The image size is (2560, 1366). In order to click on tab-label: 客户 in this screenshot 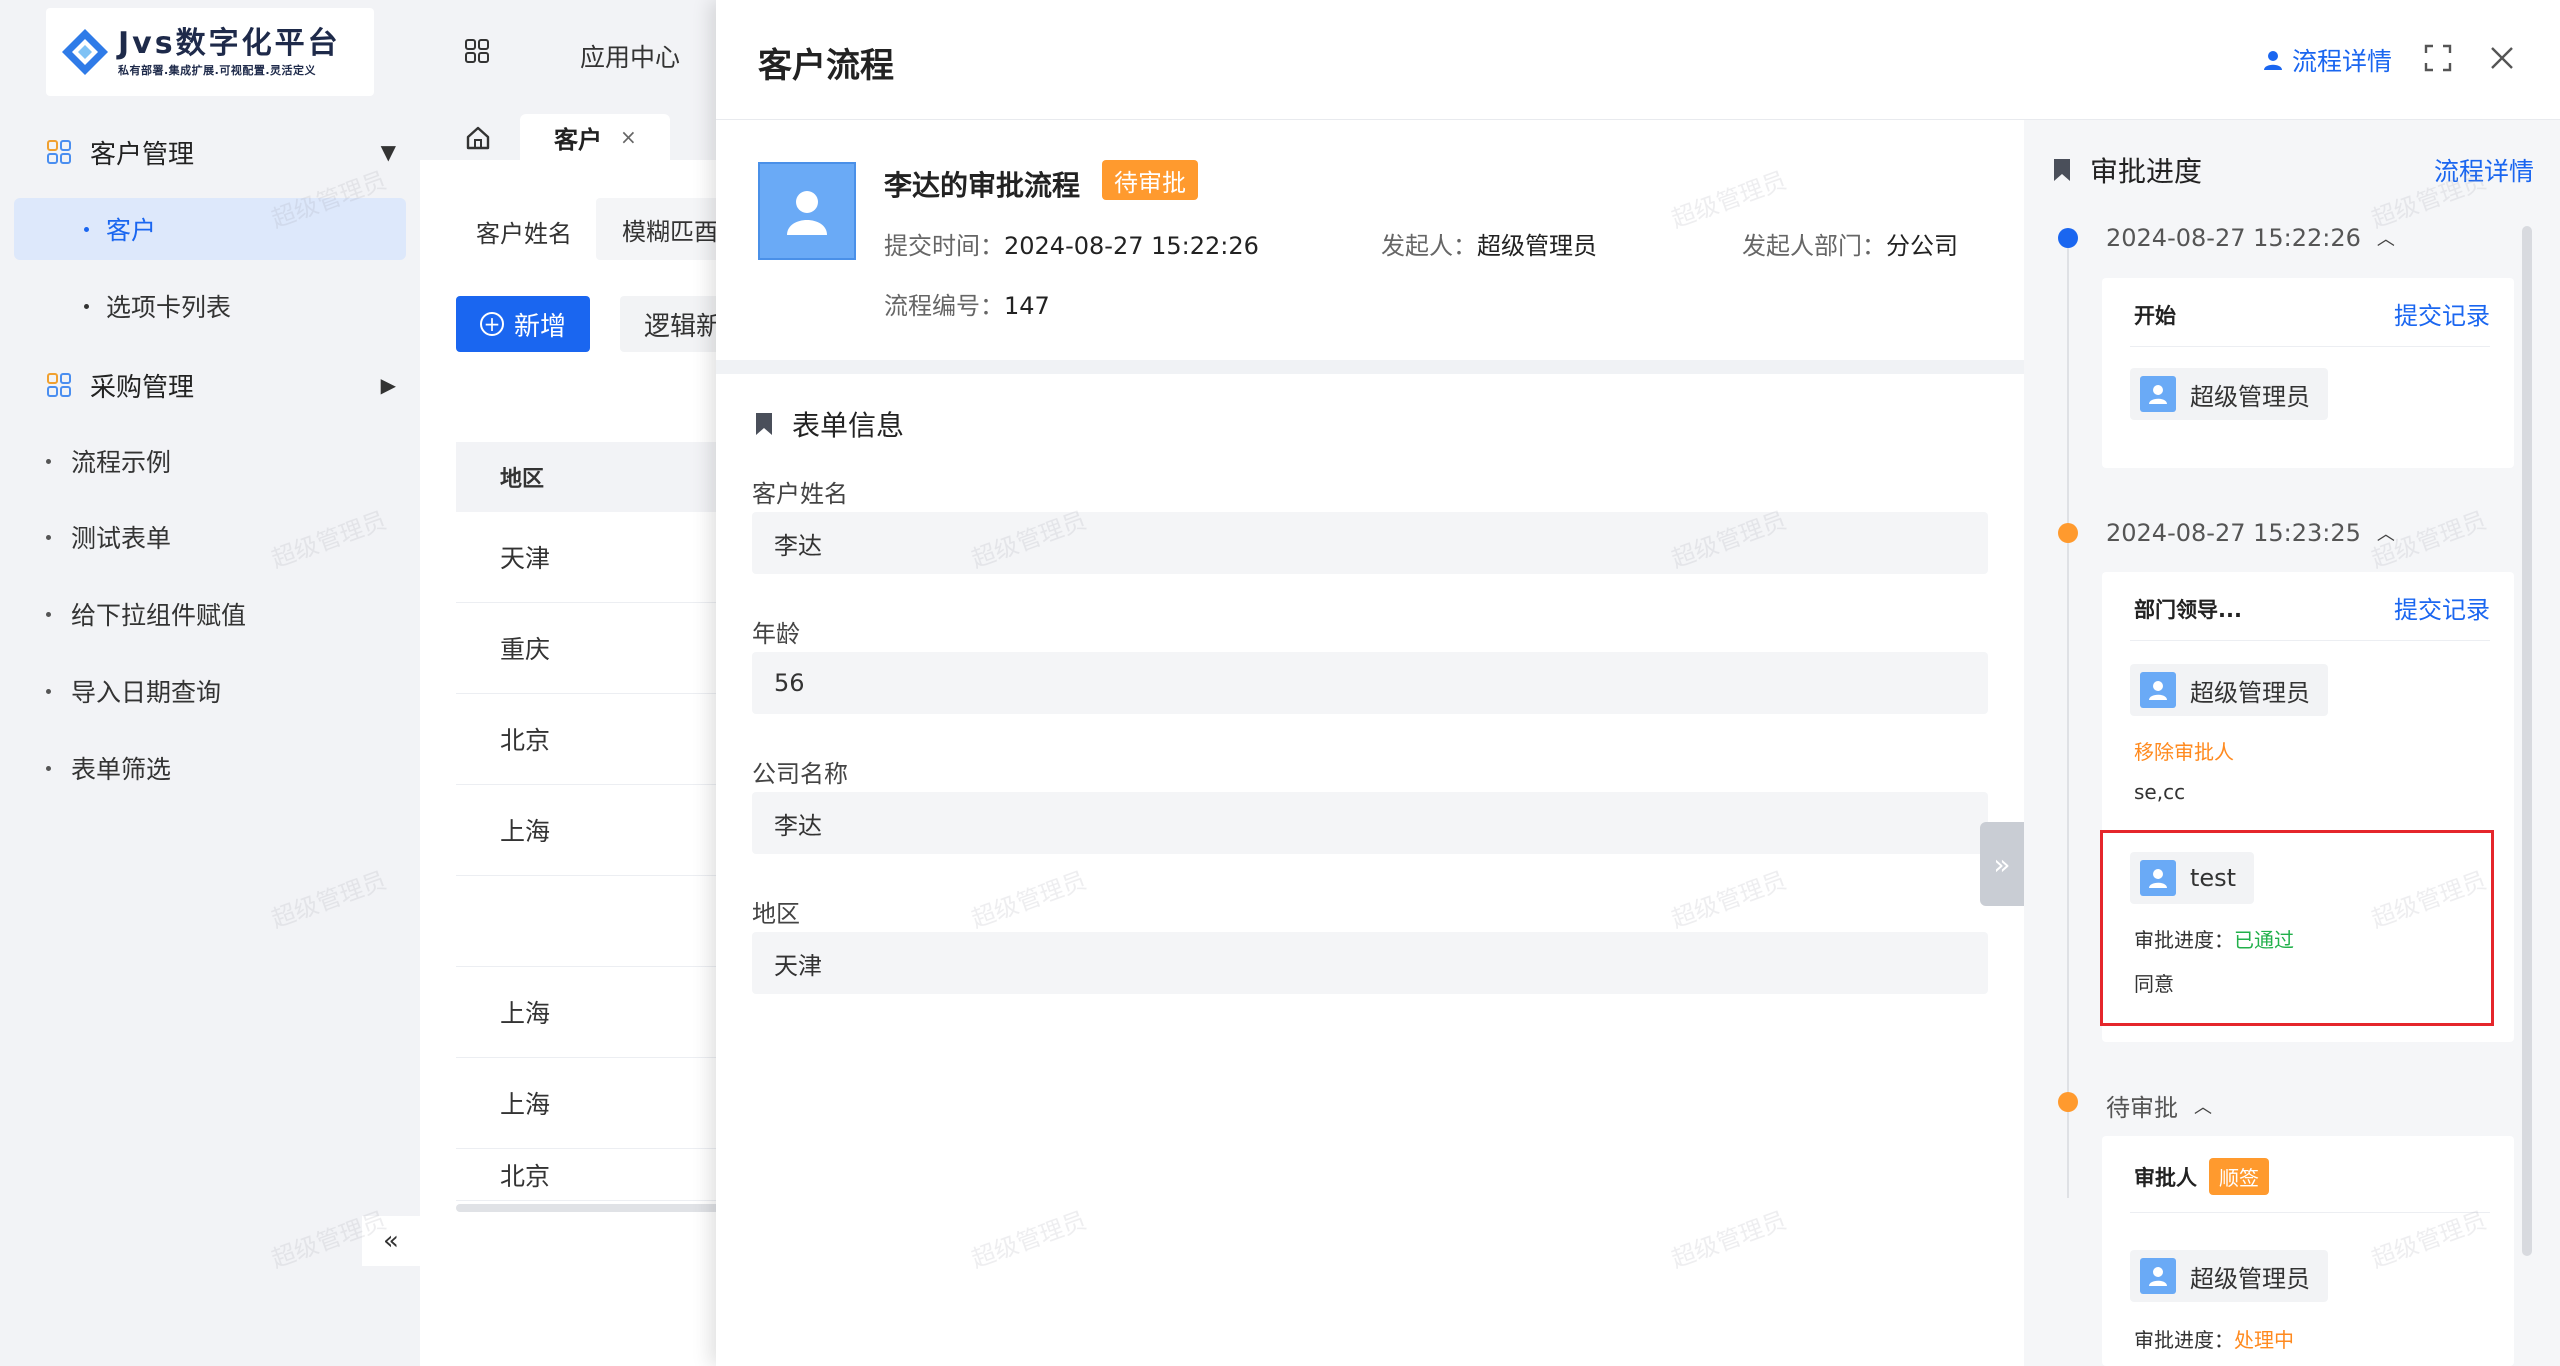, I will do `click(578, 139)`.